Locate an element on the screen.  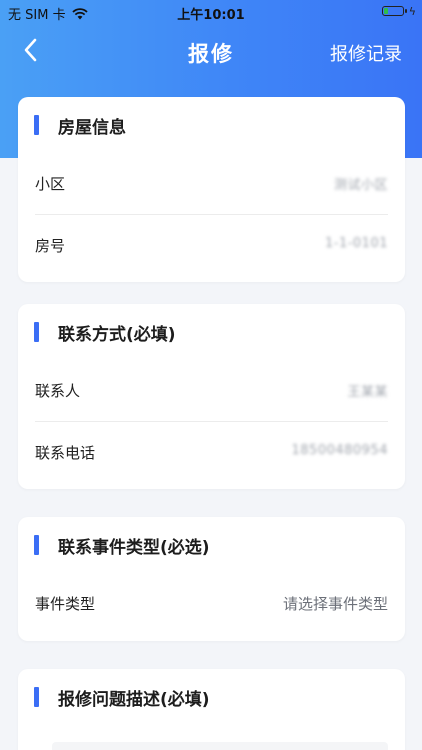
section-title: 联系事件类型(必选) is located at coordinates (134, 548).